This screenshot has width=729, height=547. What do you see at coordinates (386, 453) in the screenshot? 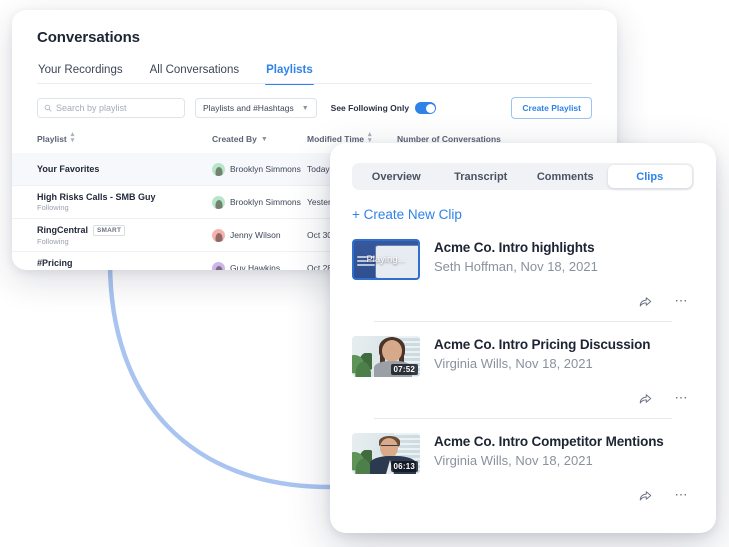
I see `clip-thumbnail: 06:13` at bounding box center [386, 453].